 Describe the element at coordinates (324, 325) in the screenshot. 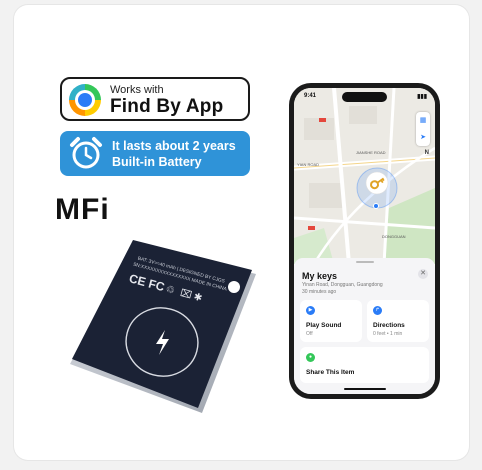

I see `play-sound-label: Play Sound` at that location.